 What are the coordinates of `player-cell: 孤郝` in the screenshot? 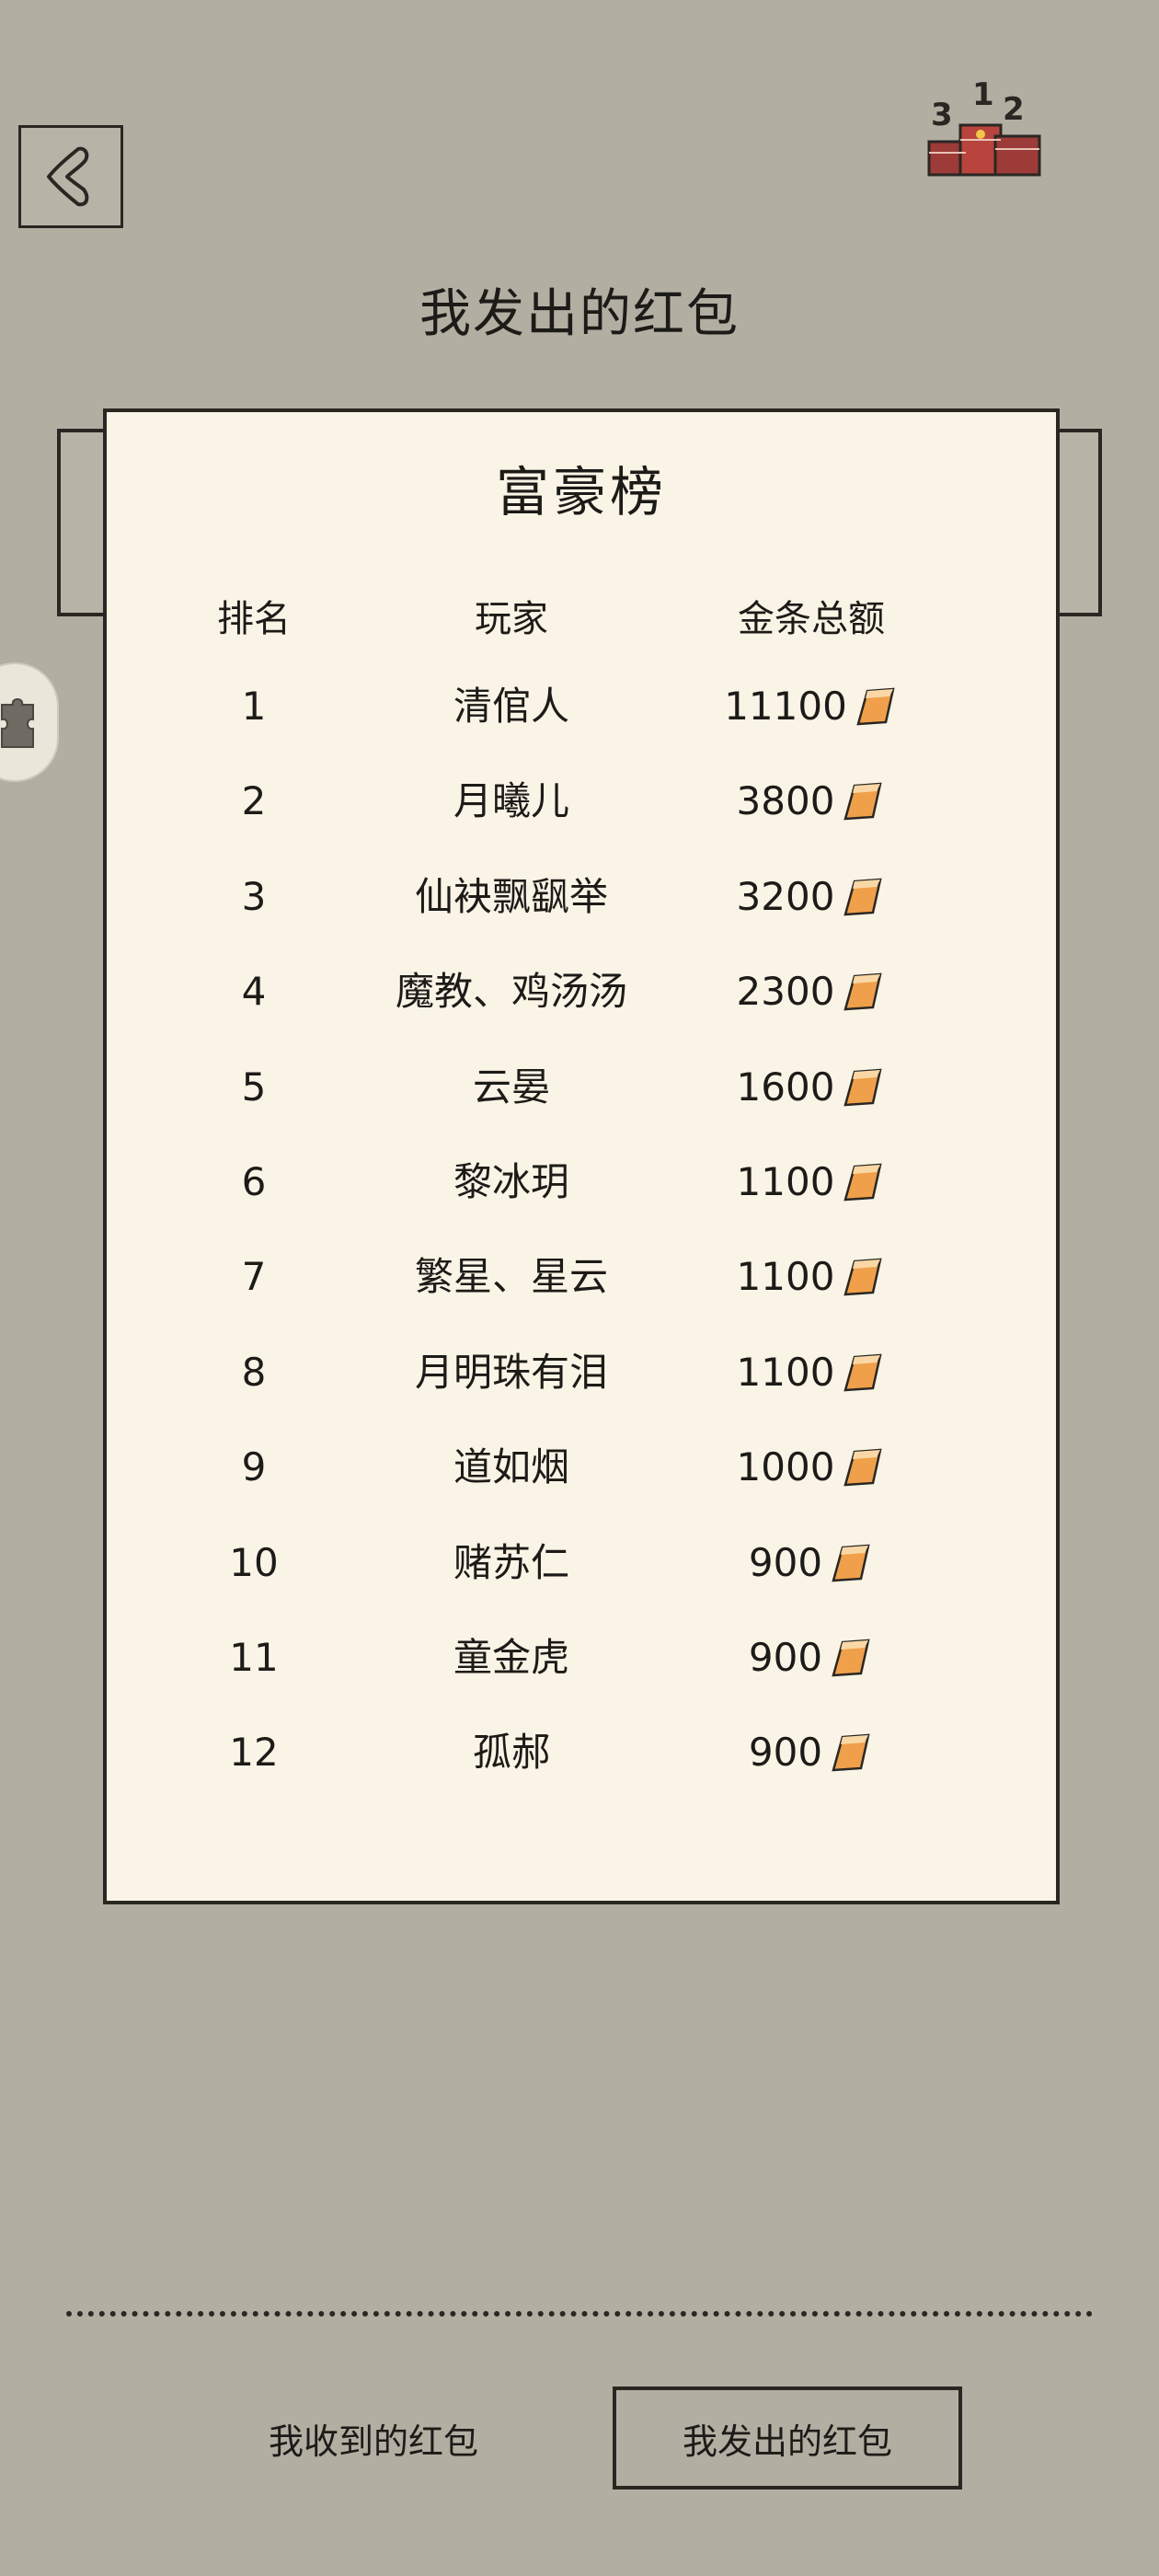 It's located at (511, 1753).